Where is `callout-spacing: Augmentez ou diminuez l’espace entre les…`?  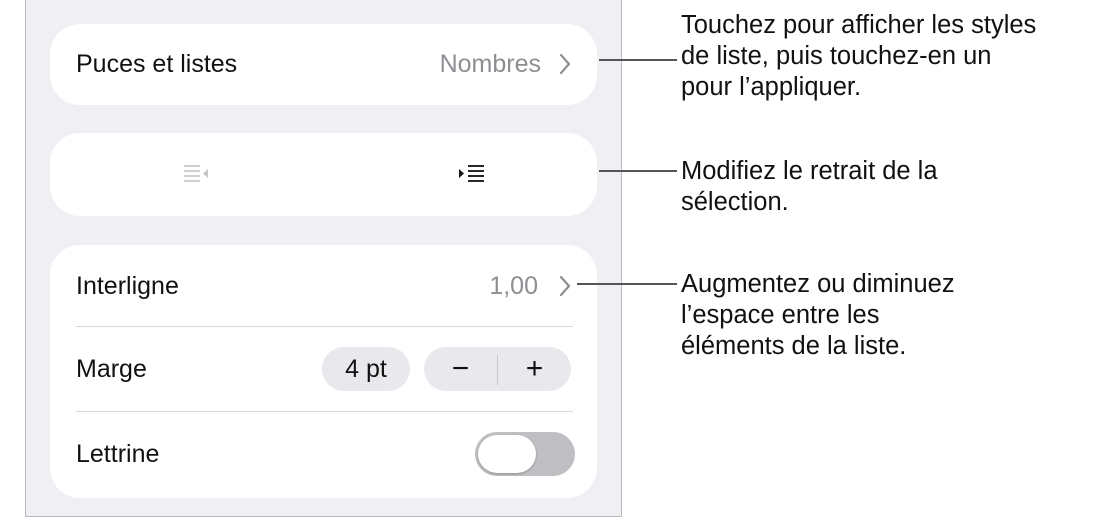 callout-spacing: Augmentez ou diminuez l’espace entre les… is located at coordinates (818, 315).